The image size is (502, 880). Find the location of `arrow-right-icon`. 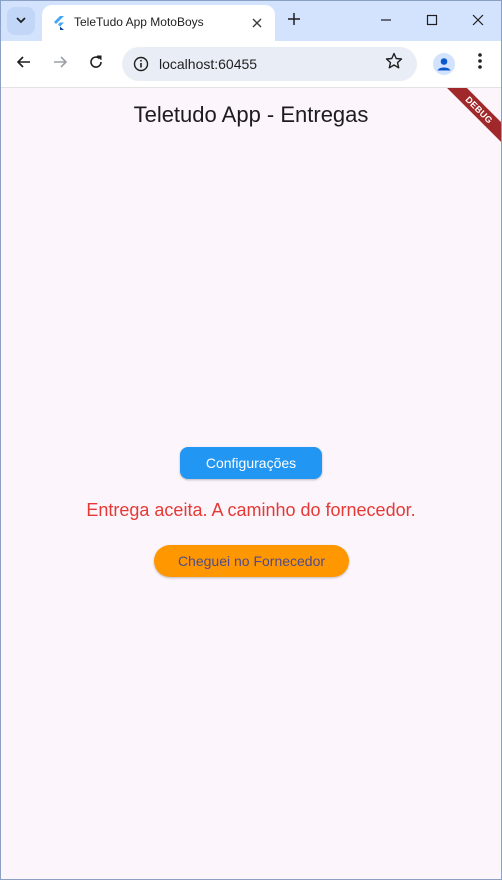

arrow-right-icon is located at coordinates (60, 64).